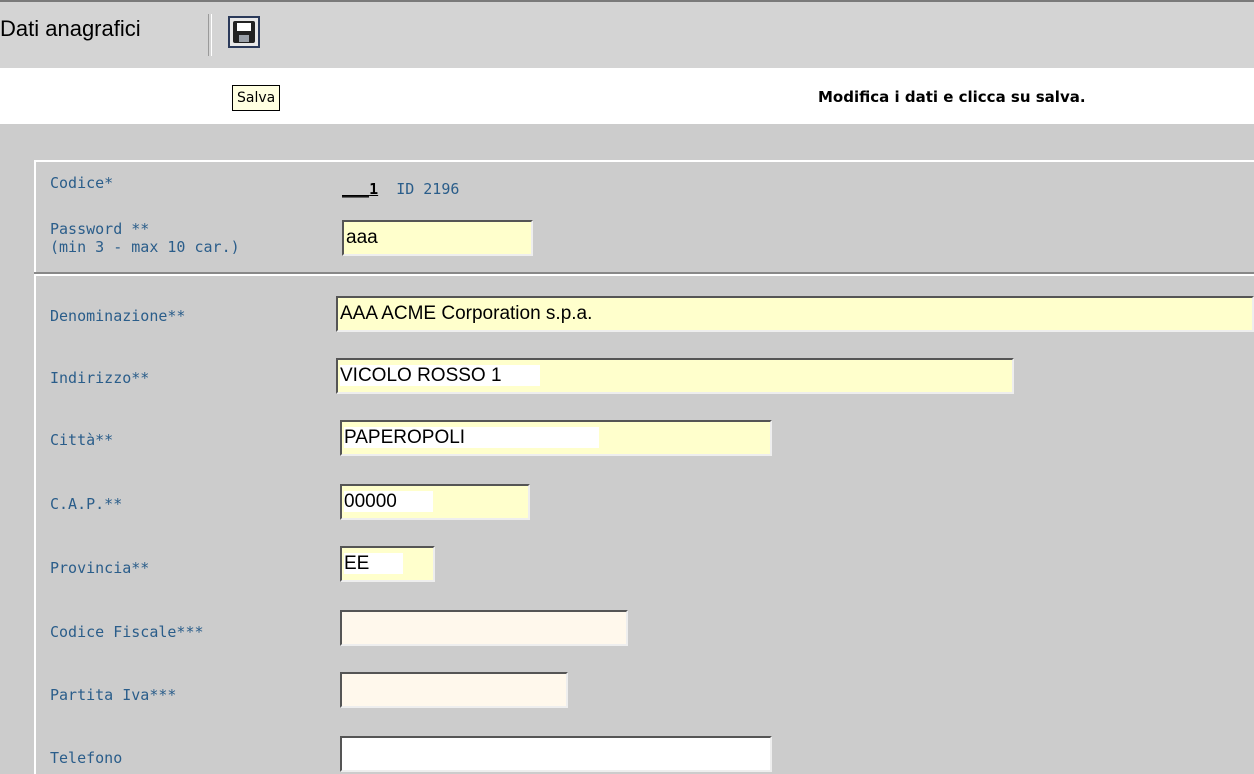 The image size is (1254, 774). Describe the element at coordinates (360, 189) in the screenshot. I see `codice-number: ___1` at that location.